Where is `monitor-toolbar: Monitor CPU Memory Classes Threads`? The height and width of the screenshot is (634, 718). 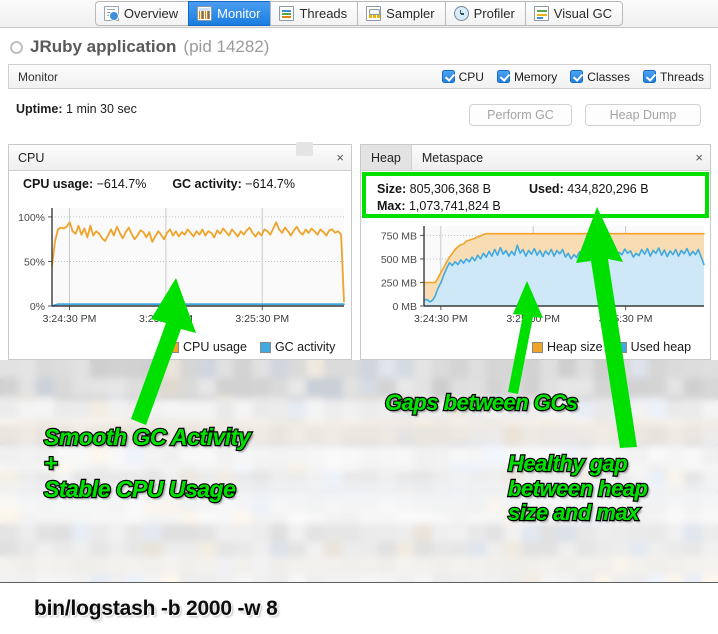
monitor-toolbar: Monitor CPU Memory Classes Threads is located at coordinates (359, 76).